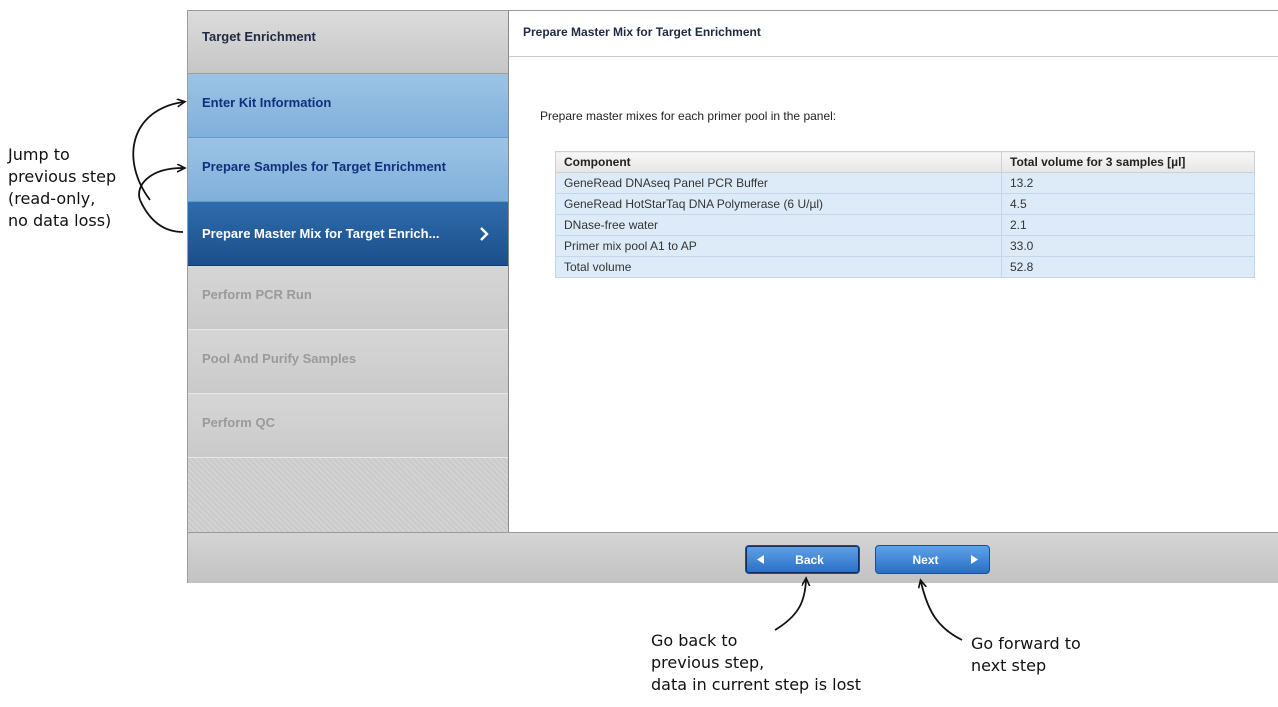  I want to click on volume-cell: 2.1, so click(1128, 225).